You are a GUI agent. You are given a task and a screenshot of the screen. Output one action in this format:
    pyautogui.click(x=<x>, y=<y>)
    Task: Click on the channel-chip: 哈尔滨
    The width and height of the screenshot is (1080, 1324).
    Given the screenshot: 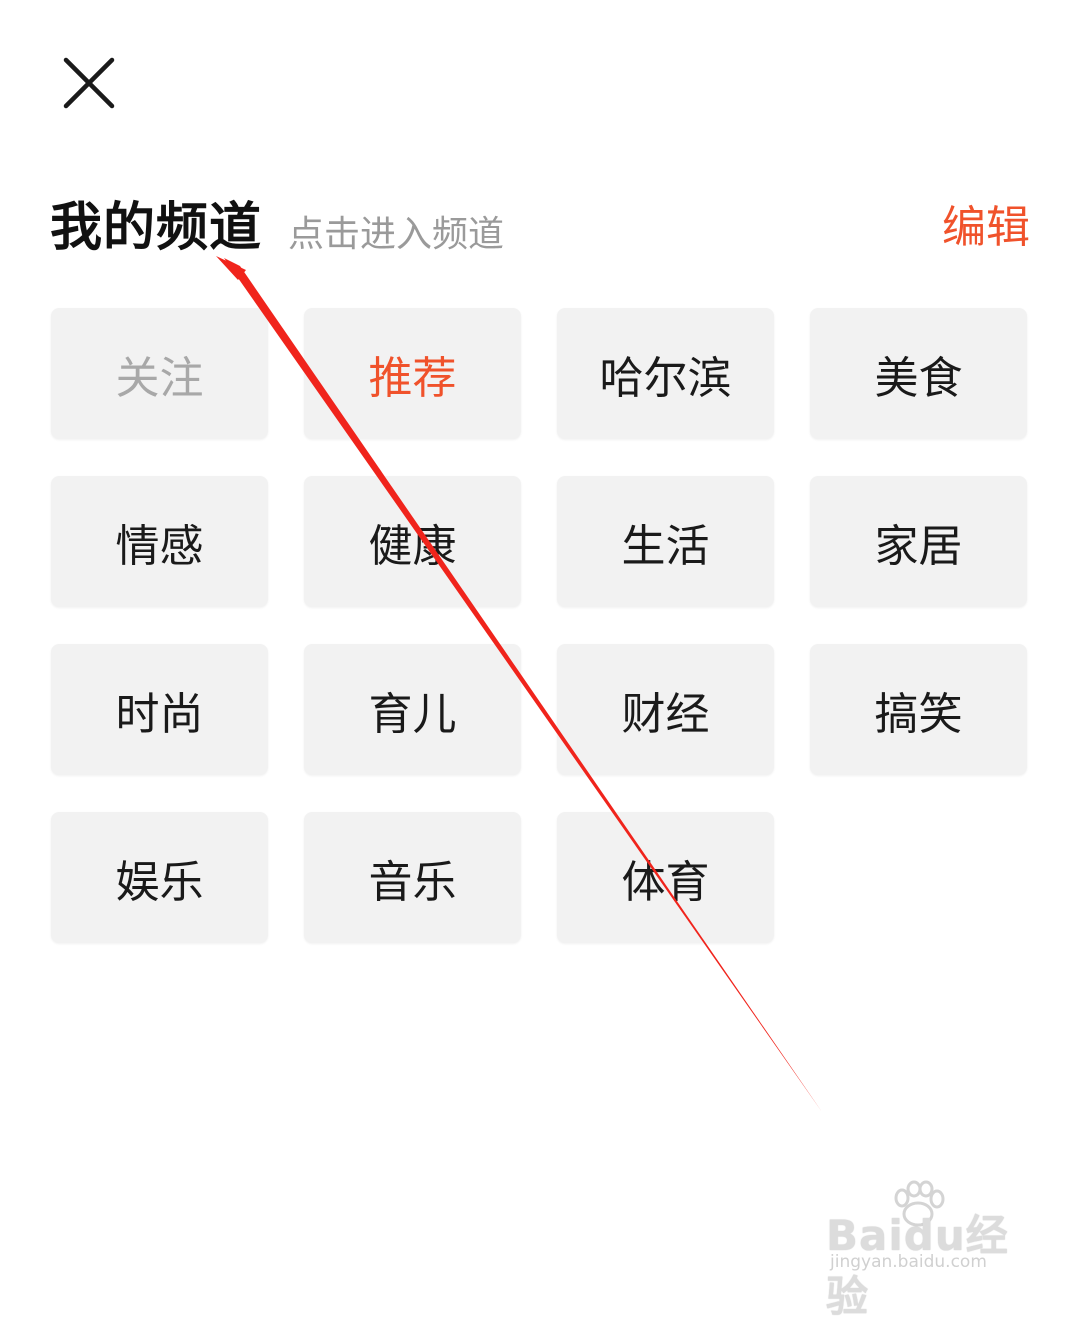 What is the action you would take?
    pyautogui.click(x=665, y=373)
    